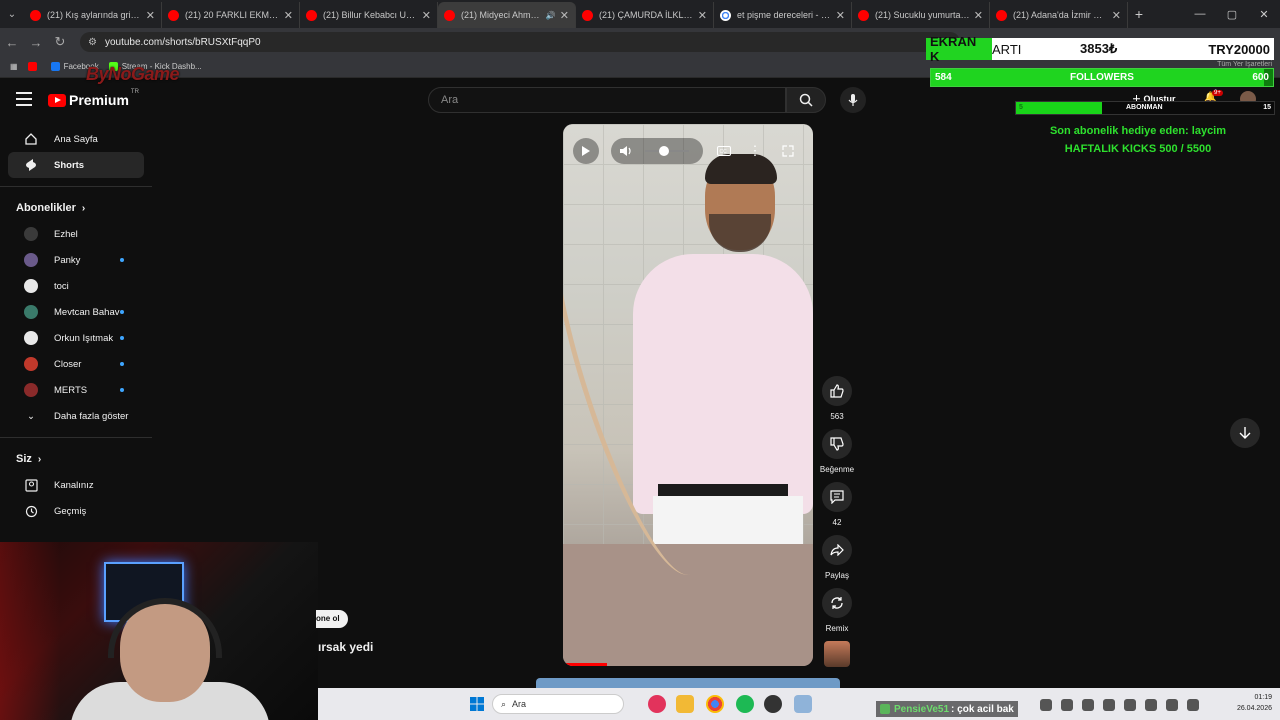 This screenshot has width=1280, height=720. What do you see at coordinates (837, 416) in the screenshot?
I see `like-count: 563` at bounding box center [837, 416].